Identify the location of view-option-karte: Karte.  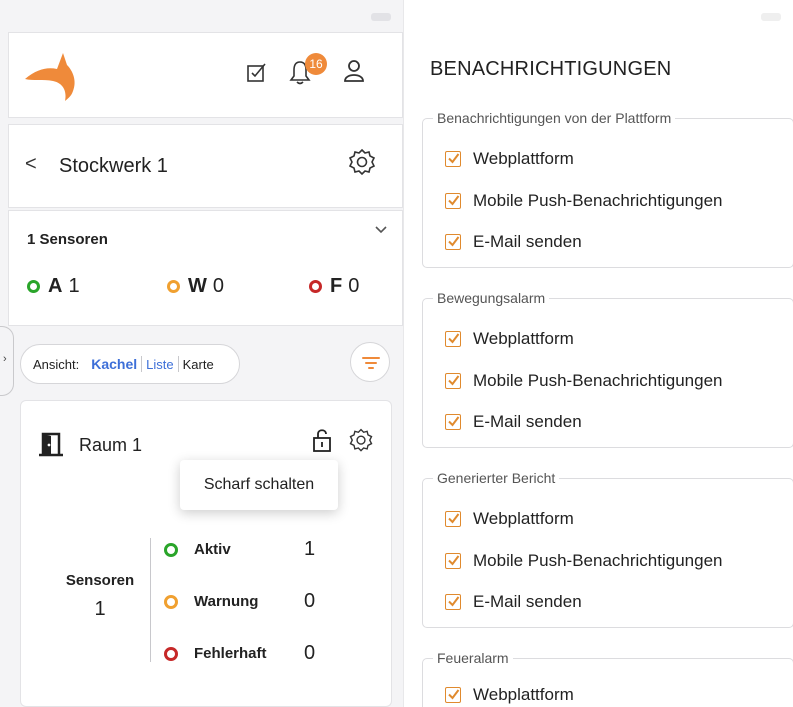
(198, 364).